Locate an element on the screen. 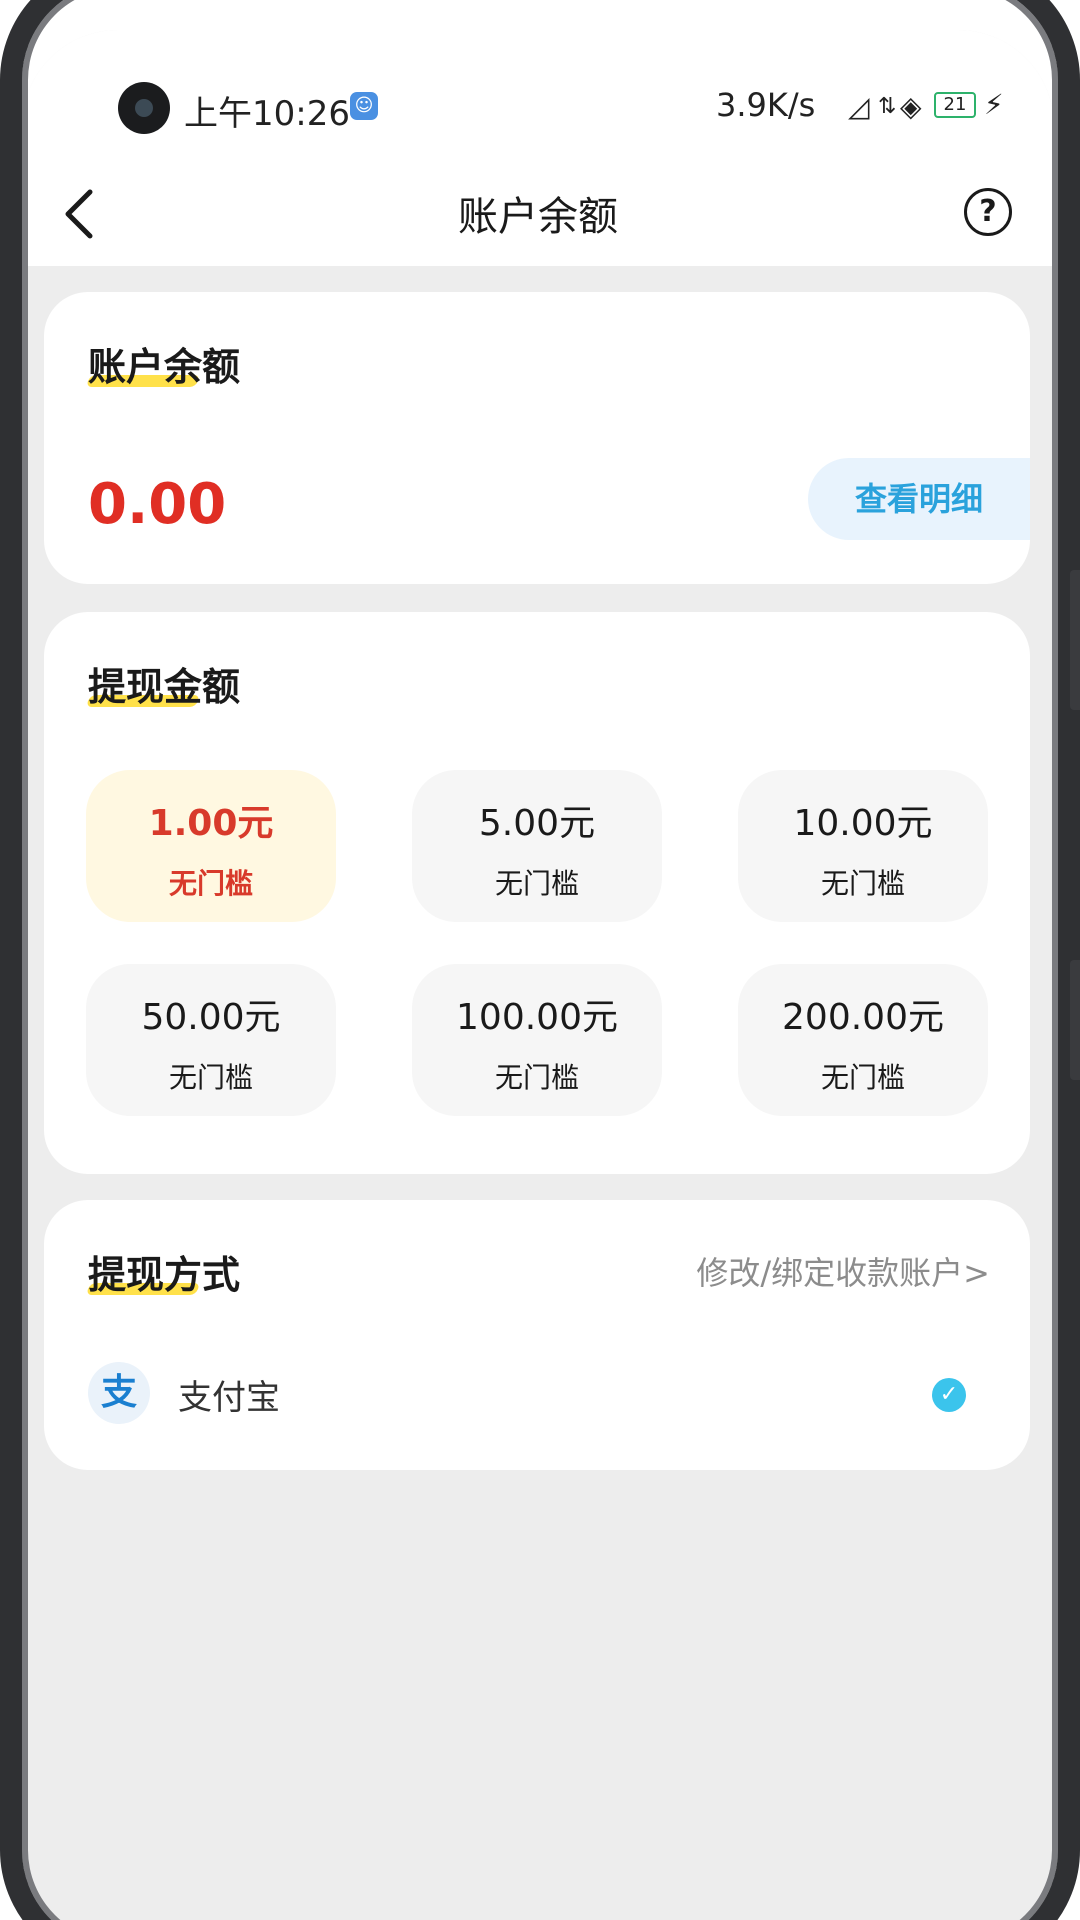 This screenshot has width=1080, height=1920. alipay-option-label: 支付宝 is located at coordinates (229, 1394).